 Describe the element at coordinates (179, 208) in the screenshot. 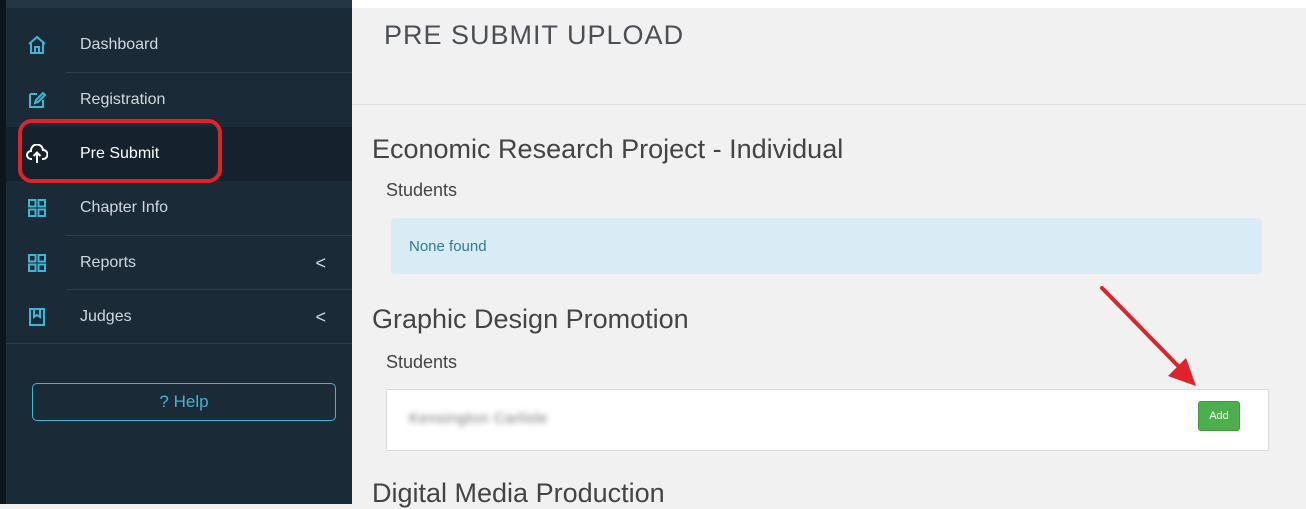

I see `sidebar-item-chapter-info: Chapter Info` at that location.